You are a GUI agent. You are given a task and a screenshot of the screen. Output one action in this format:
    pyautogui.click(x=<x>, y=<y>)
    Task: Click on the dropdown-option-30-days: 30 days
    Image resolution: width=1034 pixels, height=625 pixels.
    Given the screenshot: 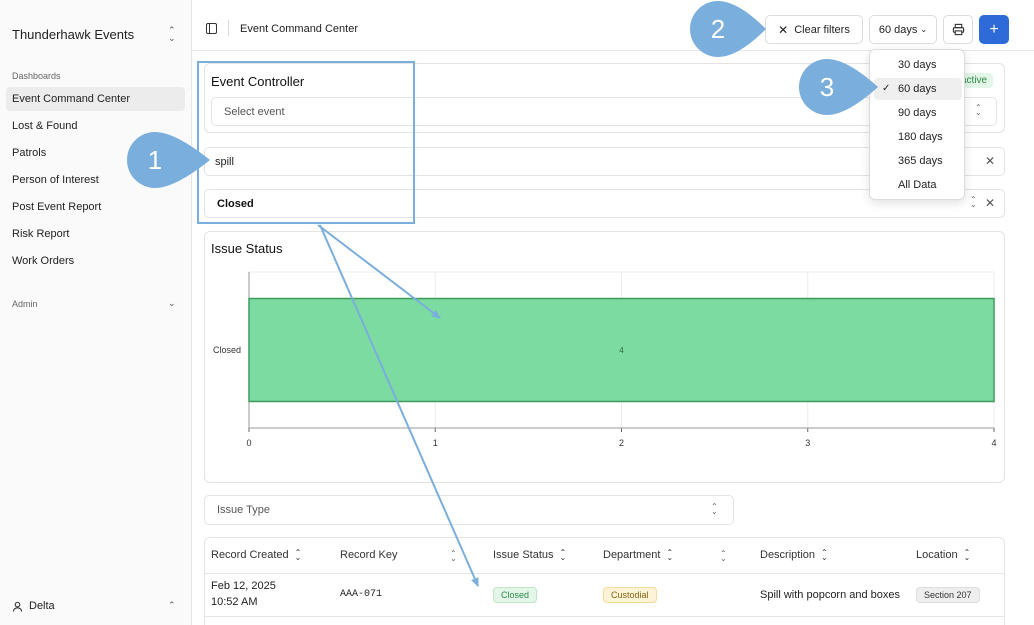 What is the action you would take?
    pyautogui.click(x=918, y=65)
    